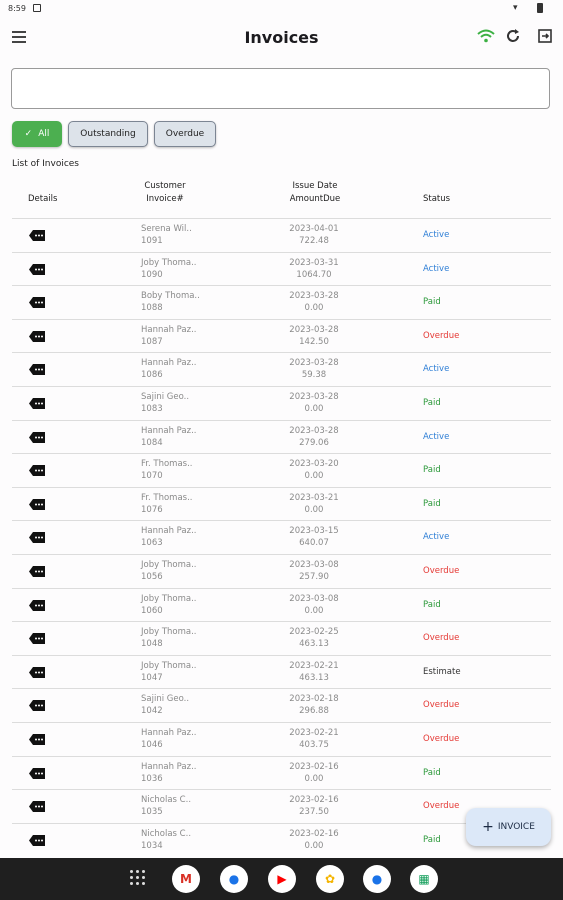 This screenshot has height=900, width=563. I want to click on filter-chip-outstanding: Outstanding, so click(108, 134).